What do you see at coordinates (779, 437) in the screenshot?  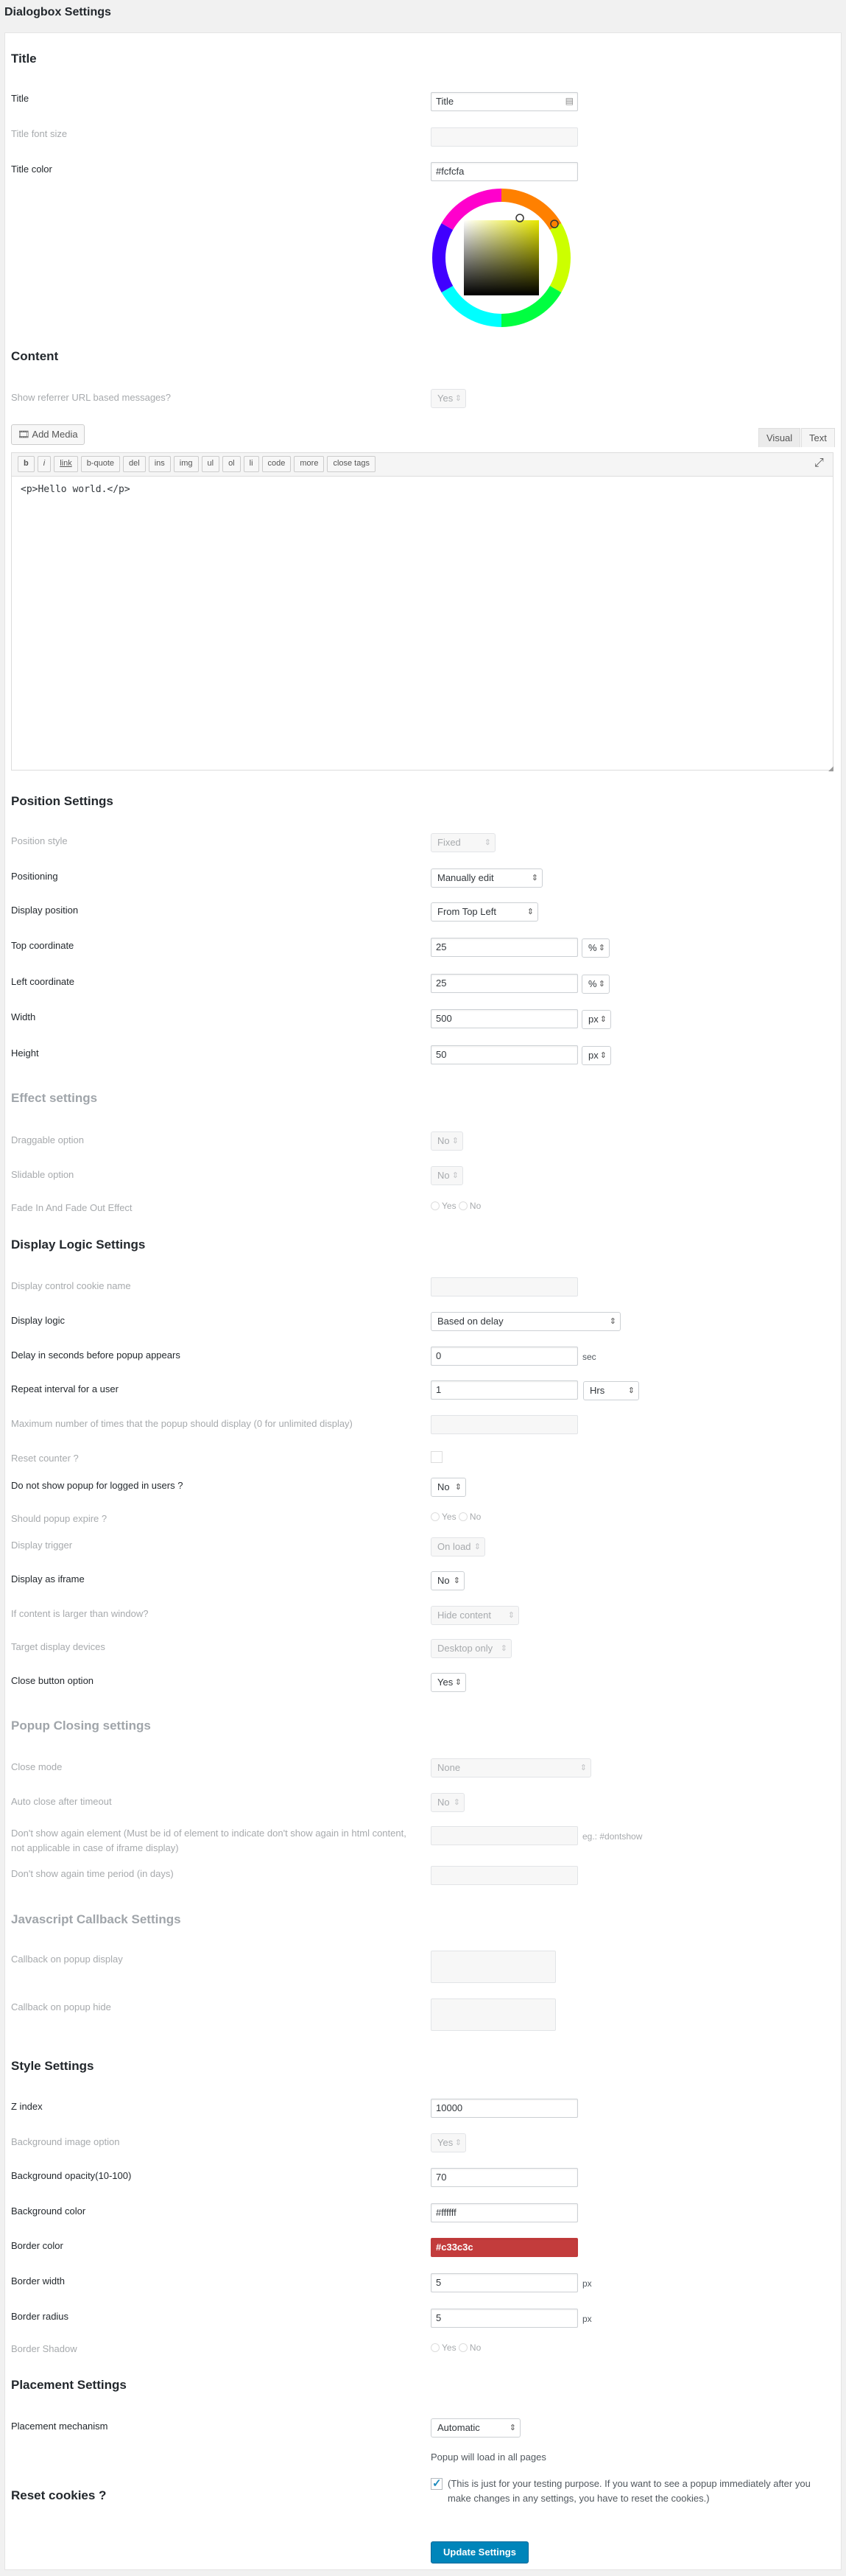 I see `tab-visual: Visual` at bounding box center [779, 437].